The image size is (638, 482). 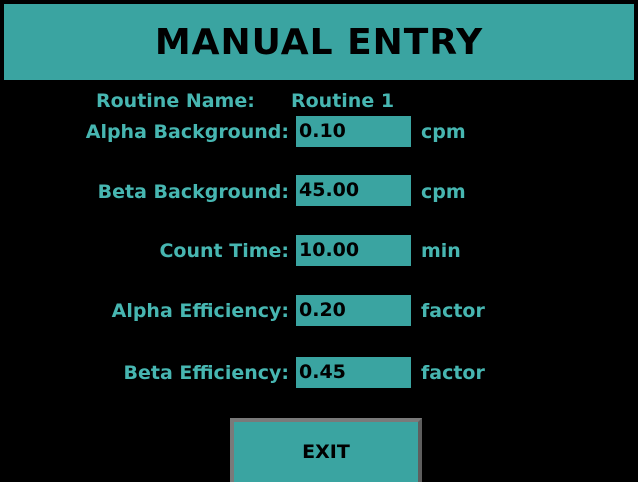 I want to click on exit-button-label: EXIT, so click(x=326, y=452).